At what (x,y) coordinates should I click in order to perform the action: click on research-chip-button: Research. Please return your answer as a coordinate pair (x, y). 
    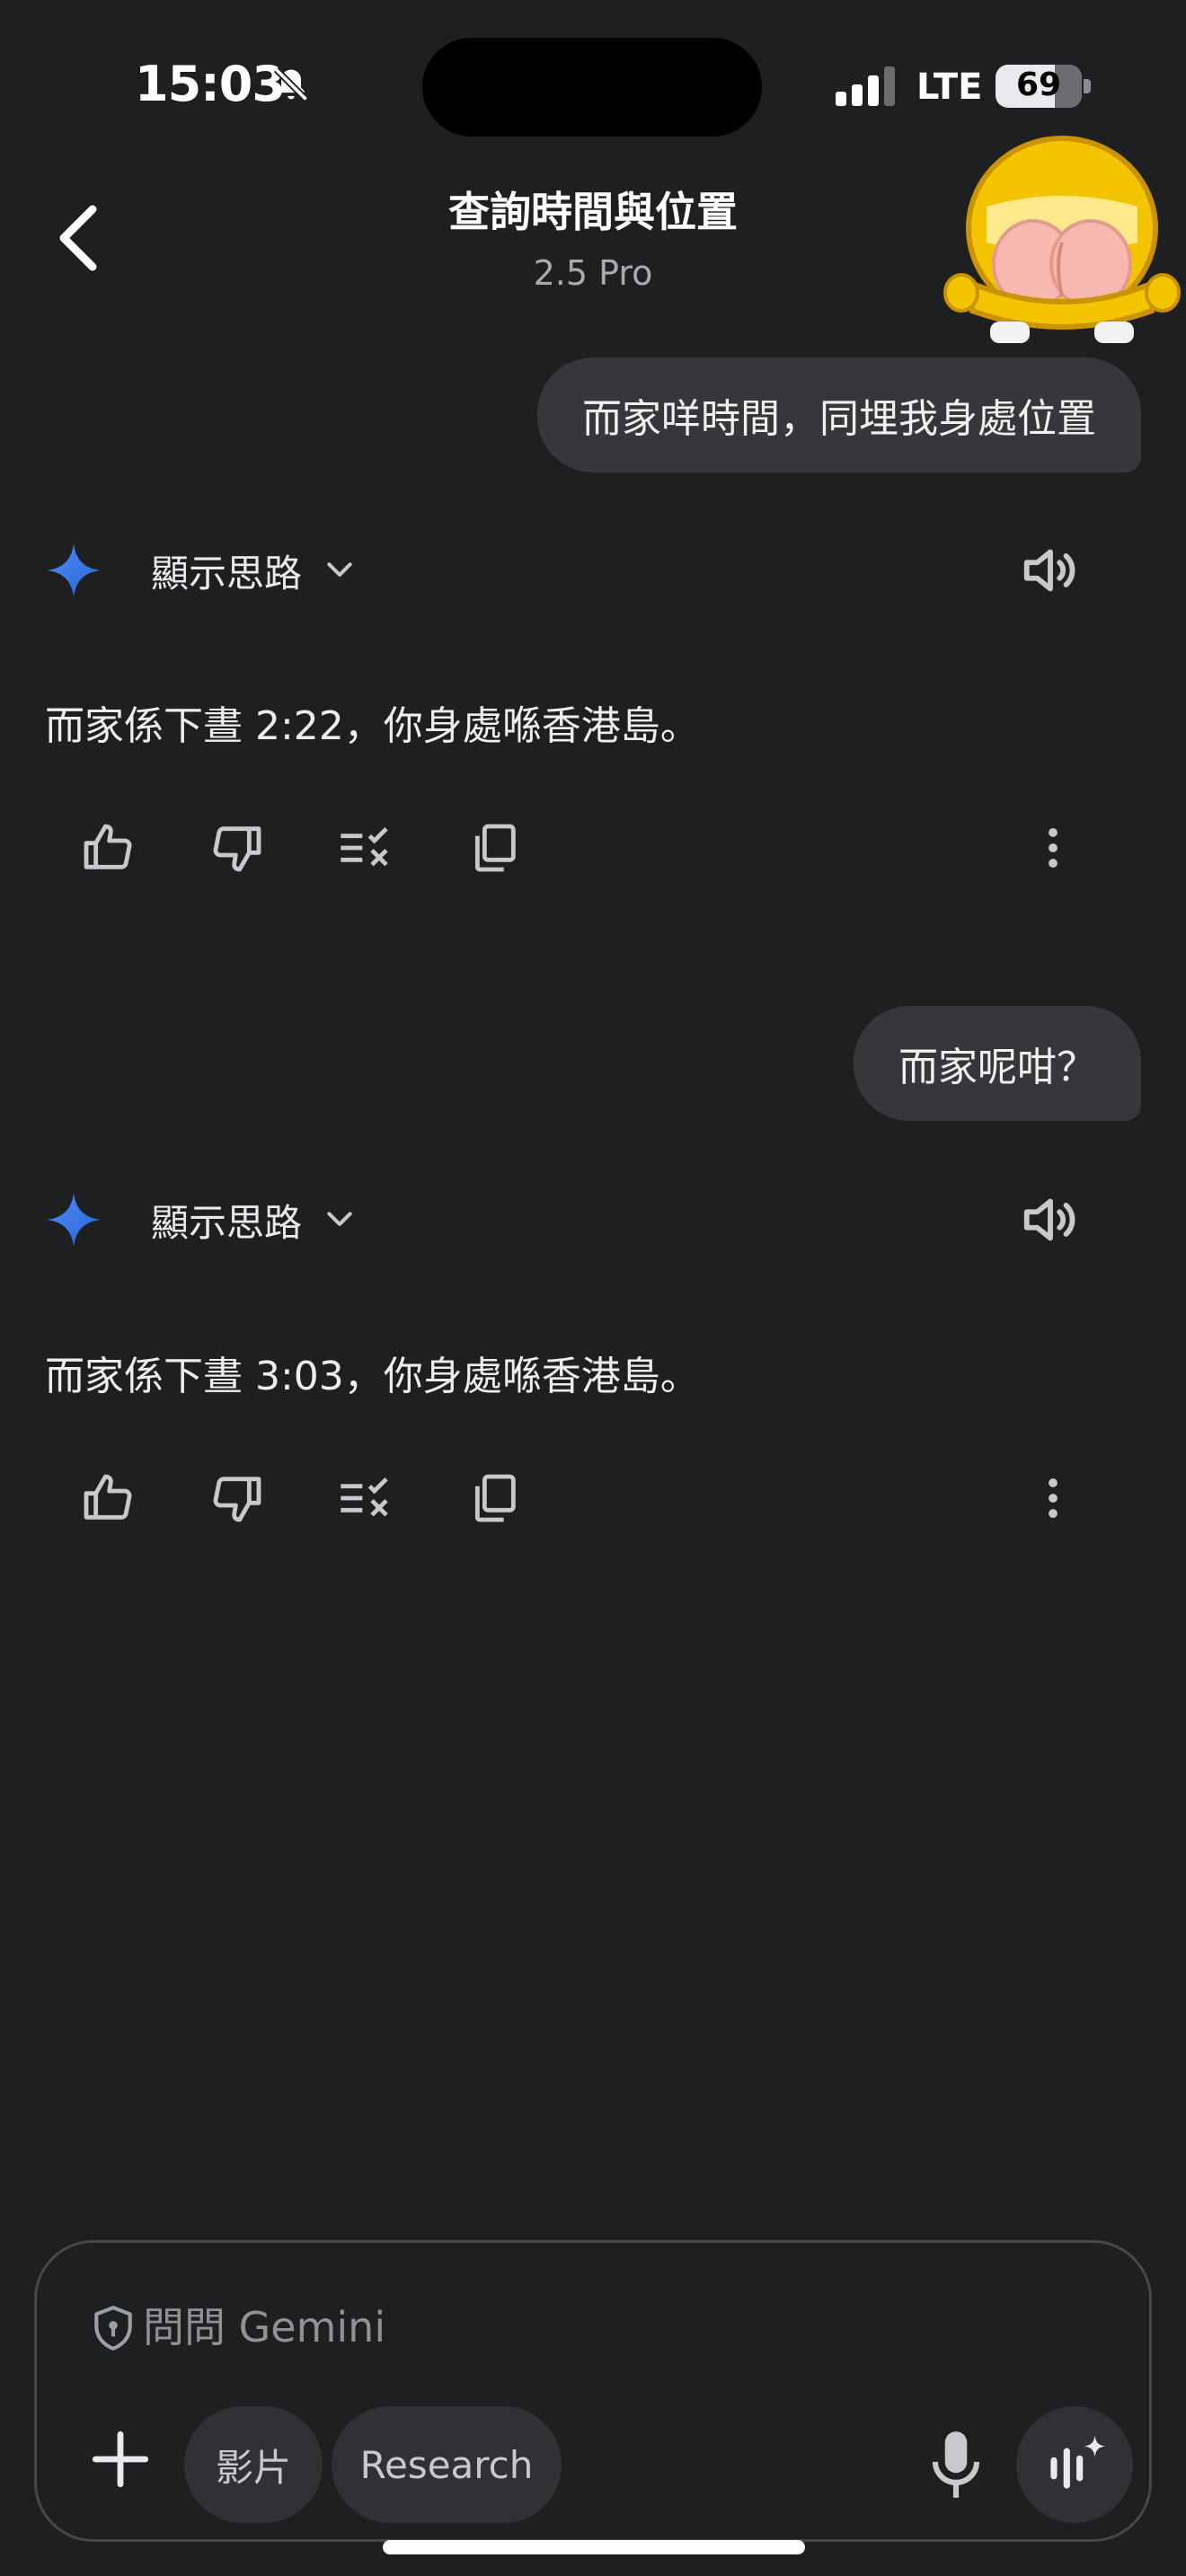
    Looking at the image, I should click on (447, 2464).